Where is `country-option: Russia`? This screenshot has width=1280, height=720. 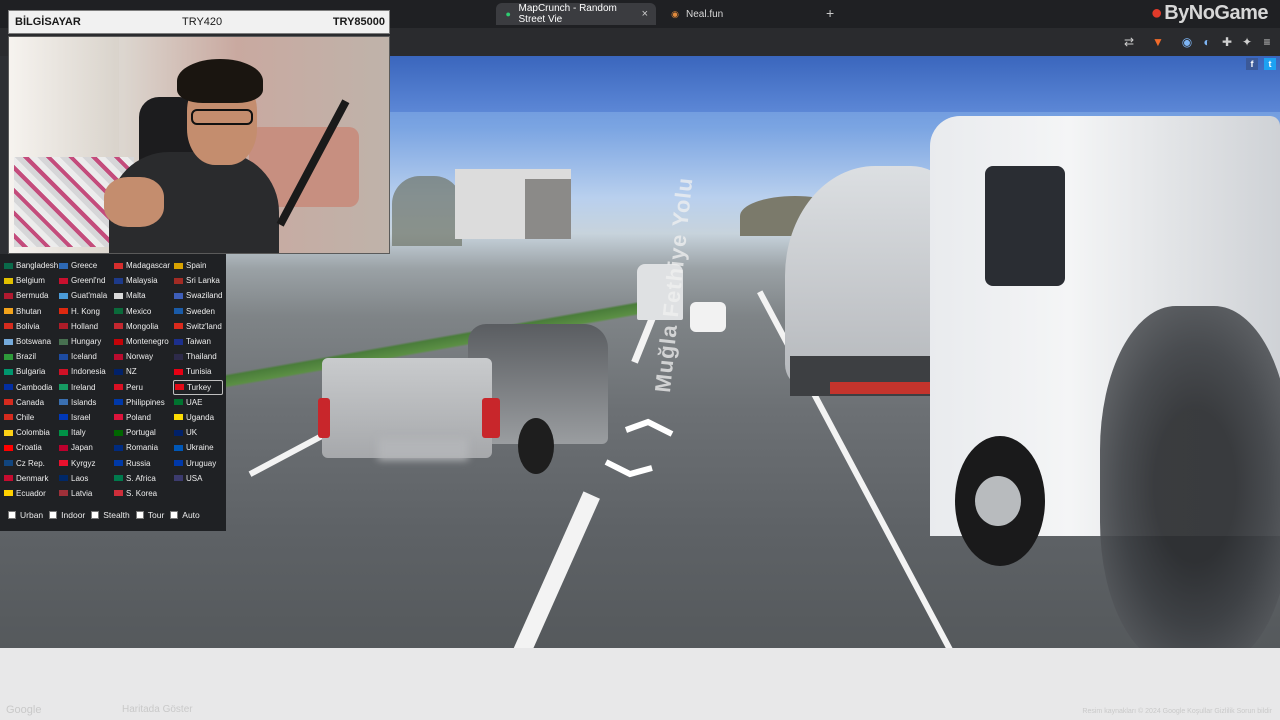 country-option: Russia is located at coordinates (143, 462).